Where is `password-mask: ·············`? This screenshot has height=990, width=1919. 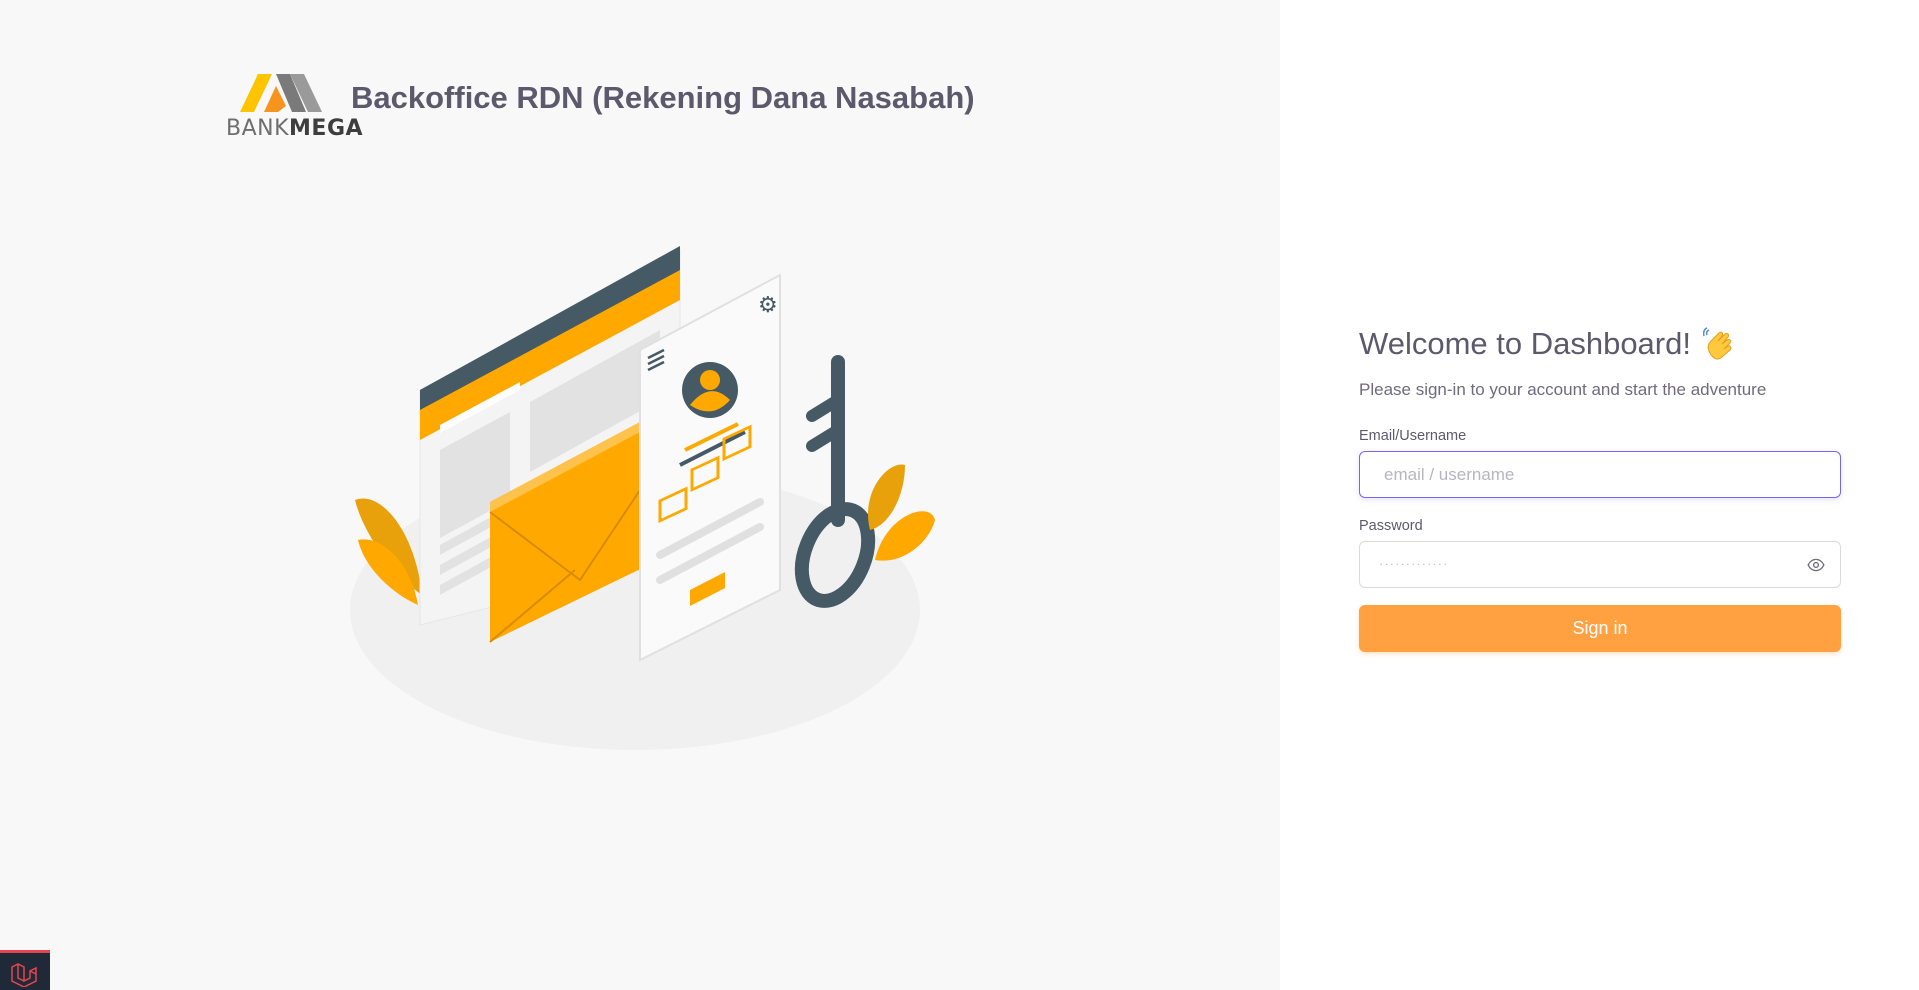 password-mask: ············· is located at coordinates (1414, 563).